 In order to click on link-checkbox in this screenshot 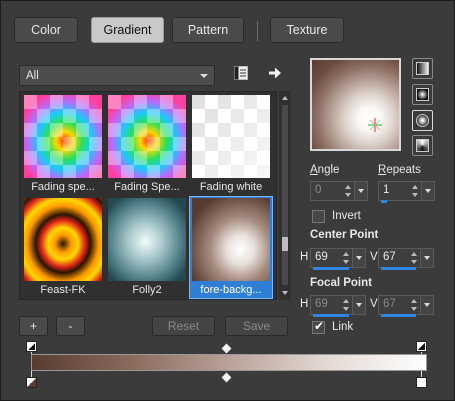, I will do `click(318, 326)`.